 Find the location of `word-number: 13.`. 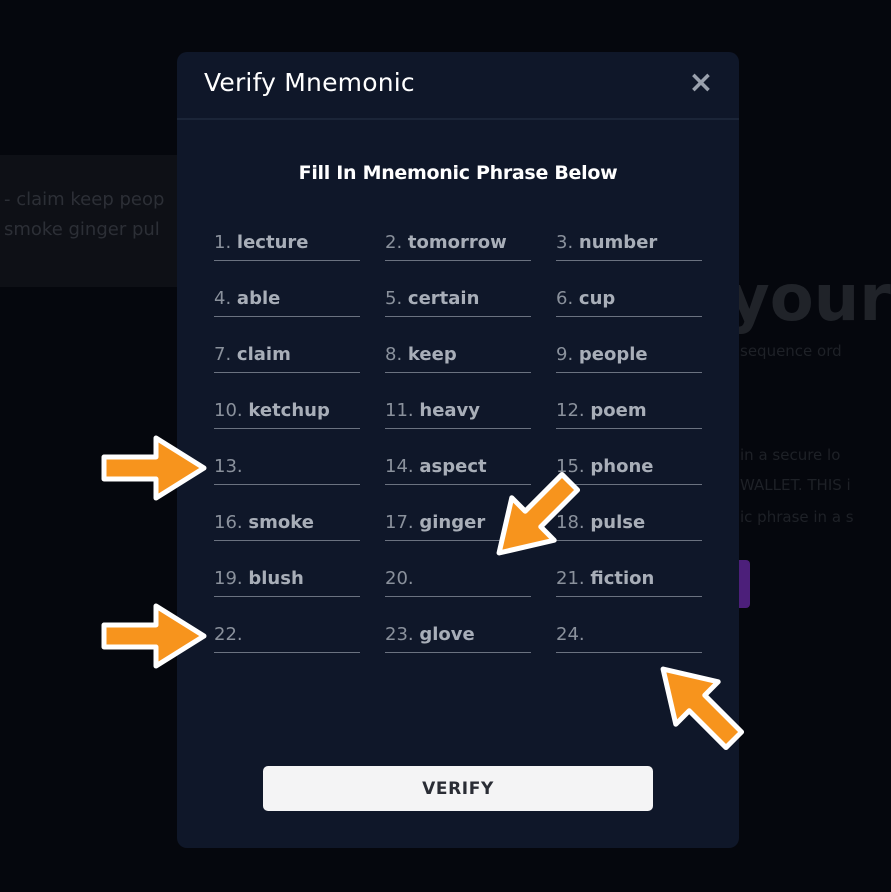

word-number: 13. is located at coordinates (228, 466).